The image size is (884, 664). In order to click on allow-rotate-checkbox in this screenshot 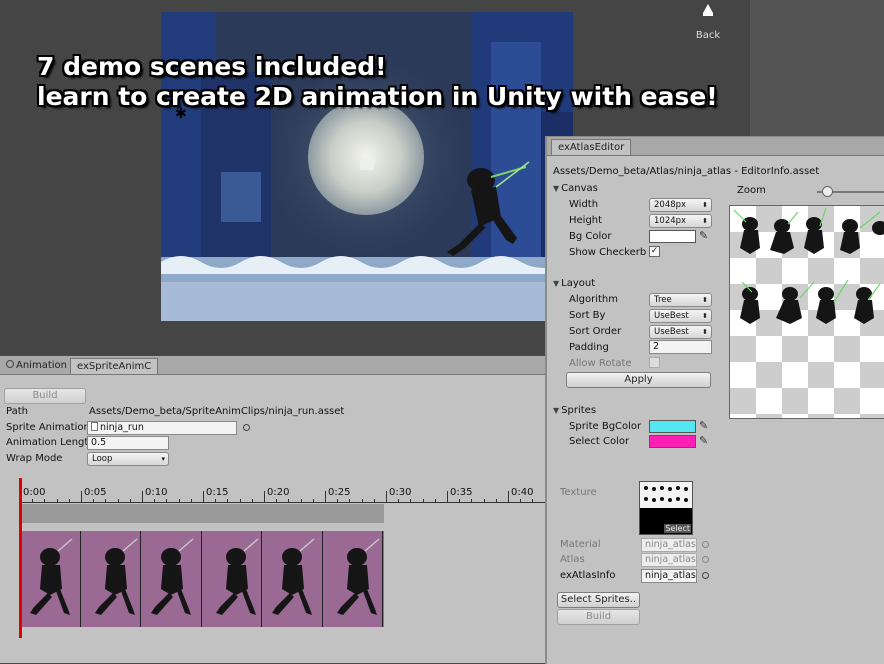, I will do `click(654, 362)`.